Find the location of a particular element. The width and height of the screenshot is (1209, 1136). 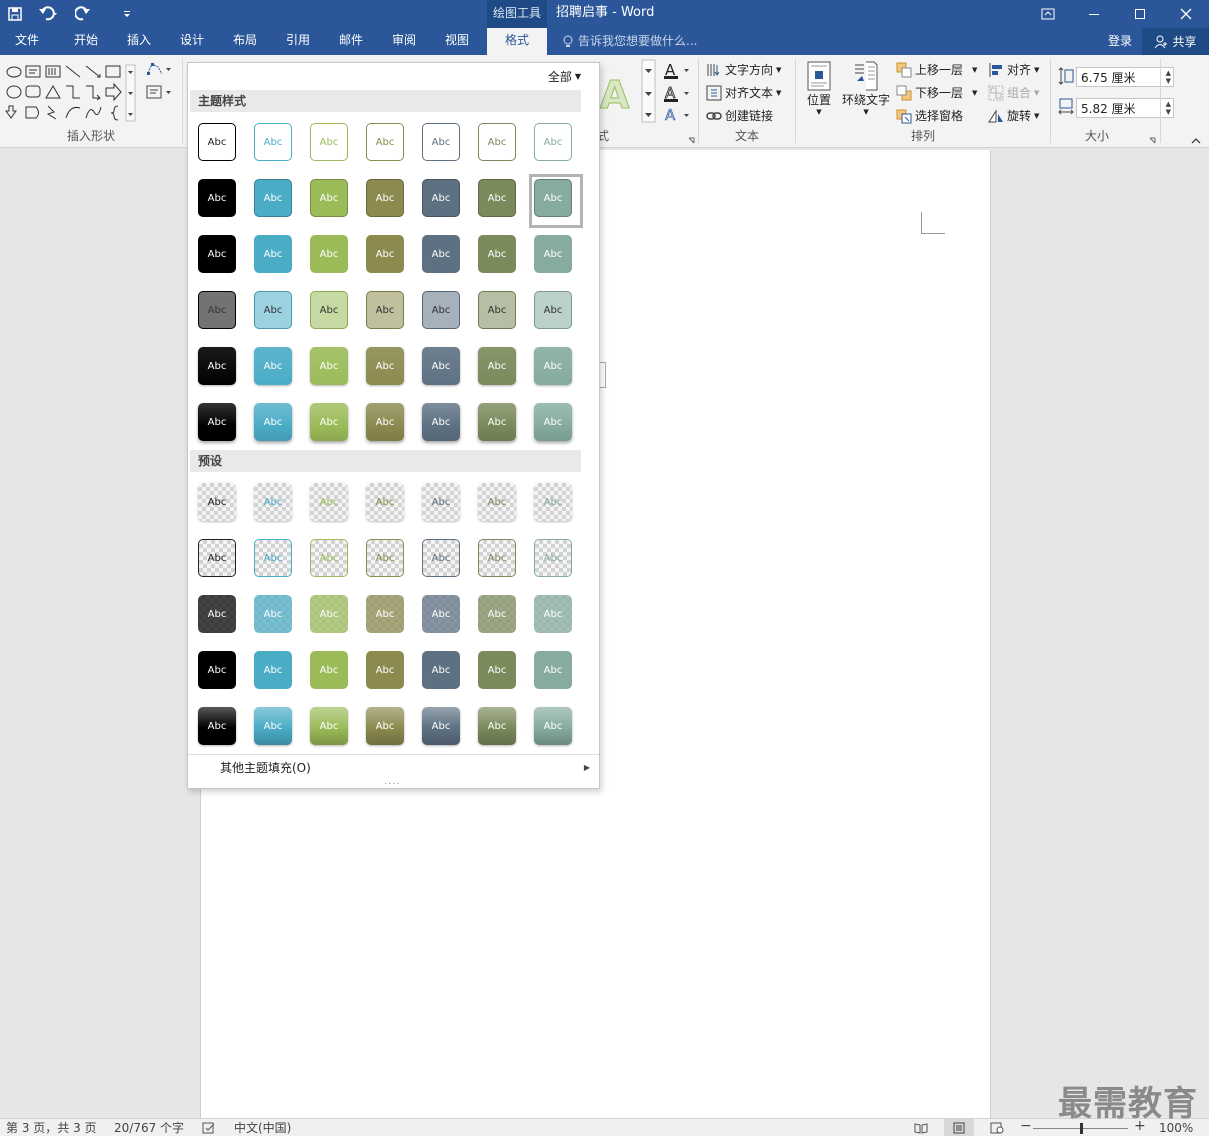

web-layout-icon is located at coordinates (997, 1128).